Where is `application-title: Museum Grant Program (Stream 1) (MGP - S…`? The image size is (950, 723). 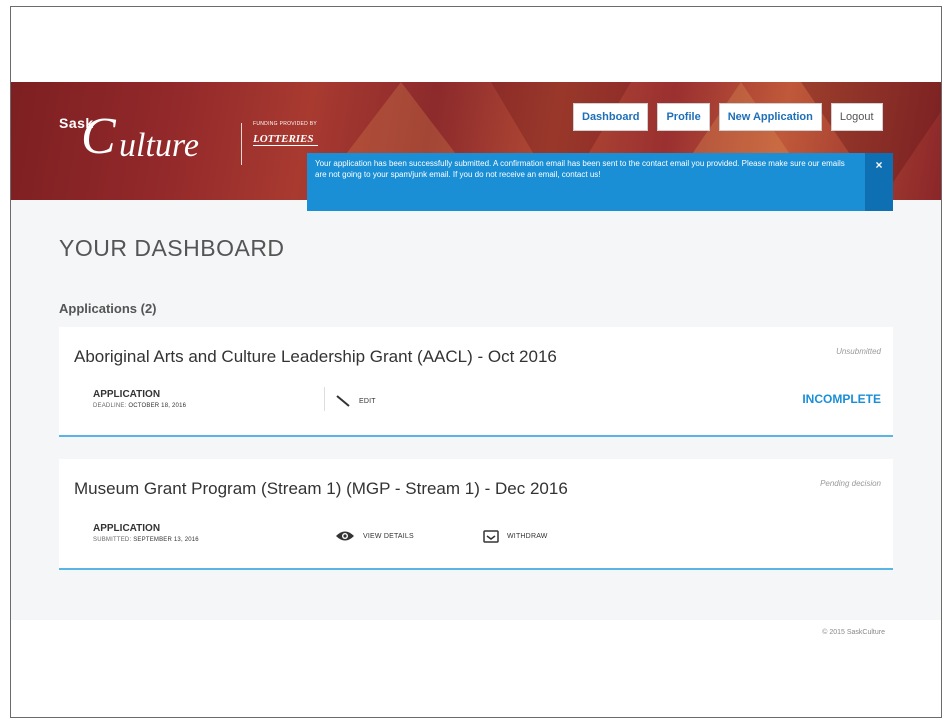
application-title: Museum Grant Program (Stream 1) (MGP - S… is located at coordinates (321, 489).